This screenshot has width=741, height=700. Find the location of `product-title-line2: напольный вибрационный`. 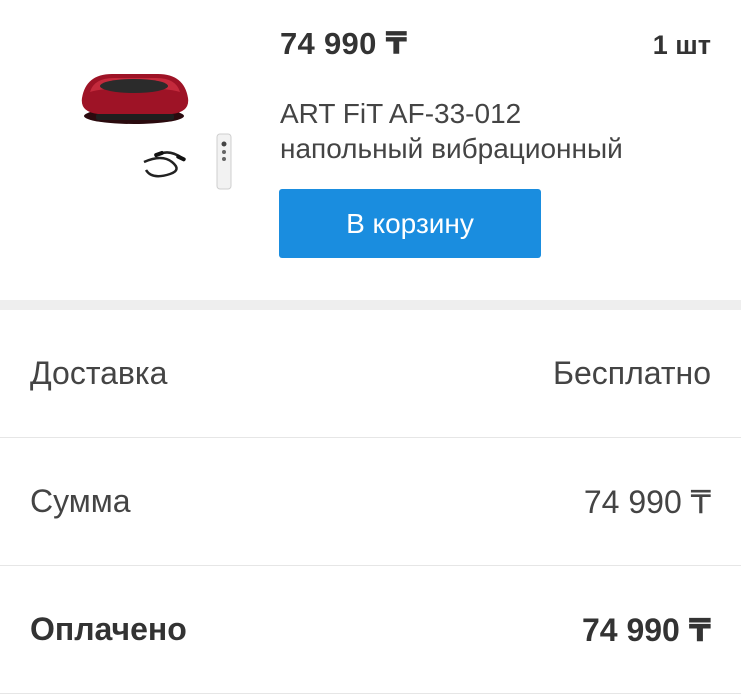

product-title-line2: напольный вибрационный is located at coordinates (451, 148).